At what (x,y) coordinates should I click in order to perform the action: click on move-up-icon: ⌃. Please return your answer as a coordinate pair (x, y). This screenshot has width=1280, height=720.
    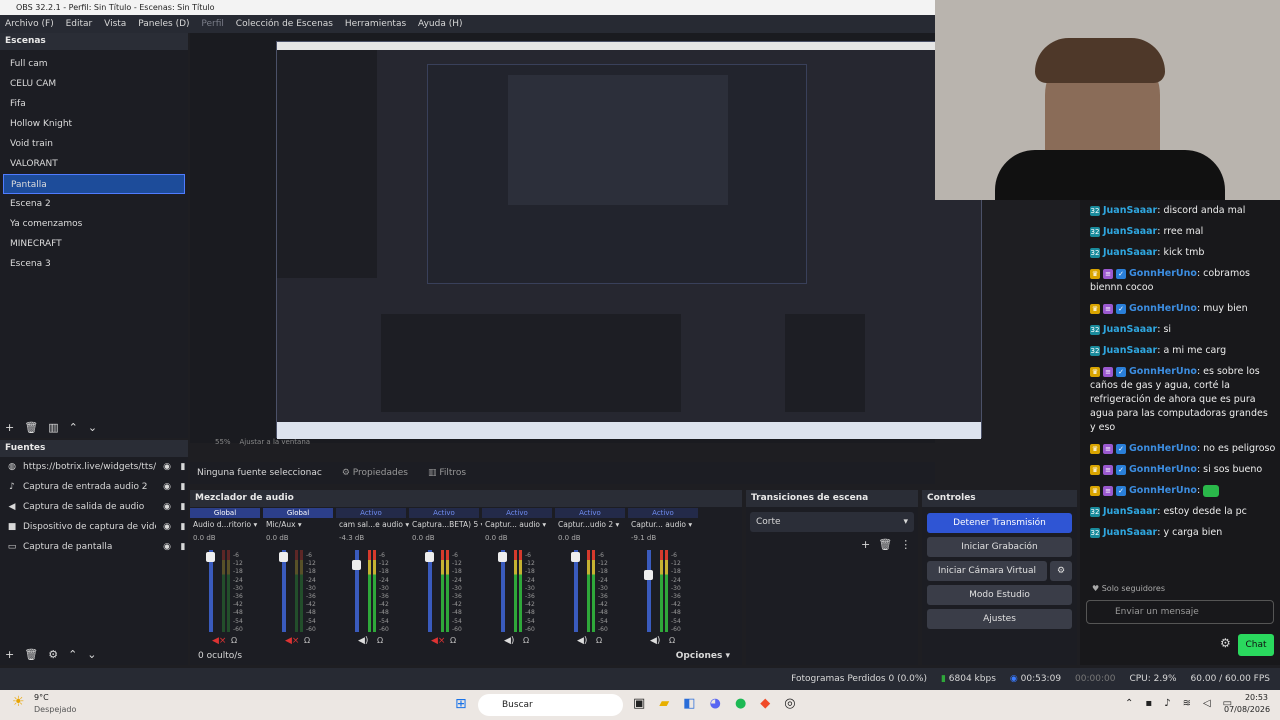
    Looking at the image, I should click on (73, 427).